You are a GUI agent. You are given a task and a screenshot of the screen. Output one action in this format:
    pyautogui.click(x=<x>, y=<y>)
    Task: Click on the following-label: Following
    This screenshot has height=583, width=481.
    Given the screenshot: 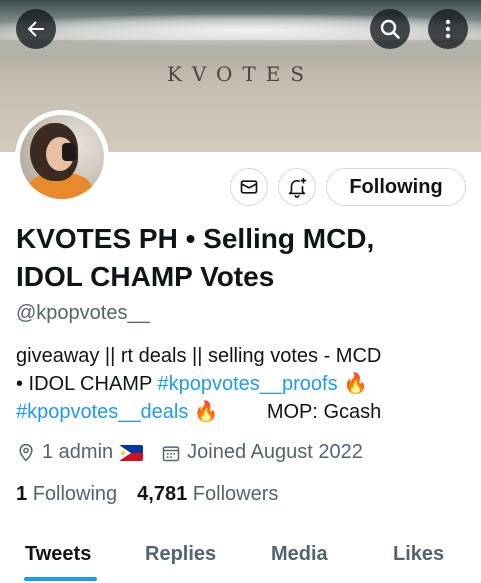 What is the action you would take?
    pyautogui.click(x=75, y=494)
    